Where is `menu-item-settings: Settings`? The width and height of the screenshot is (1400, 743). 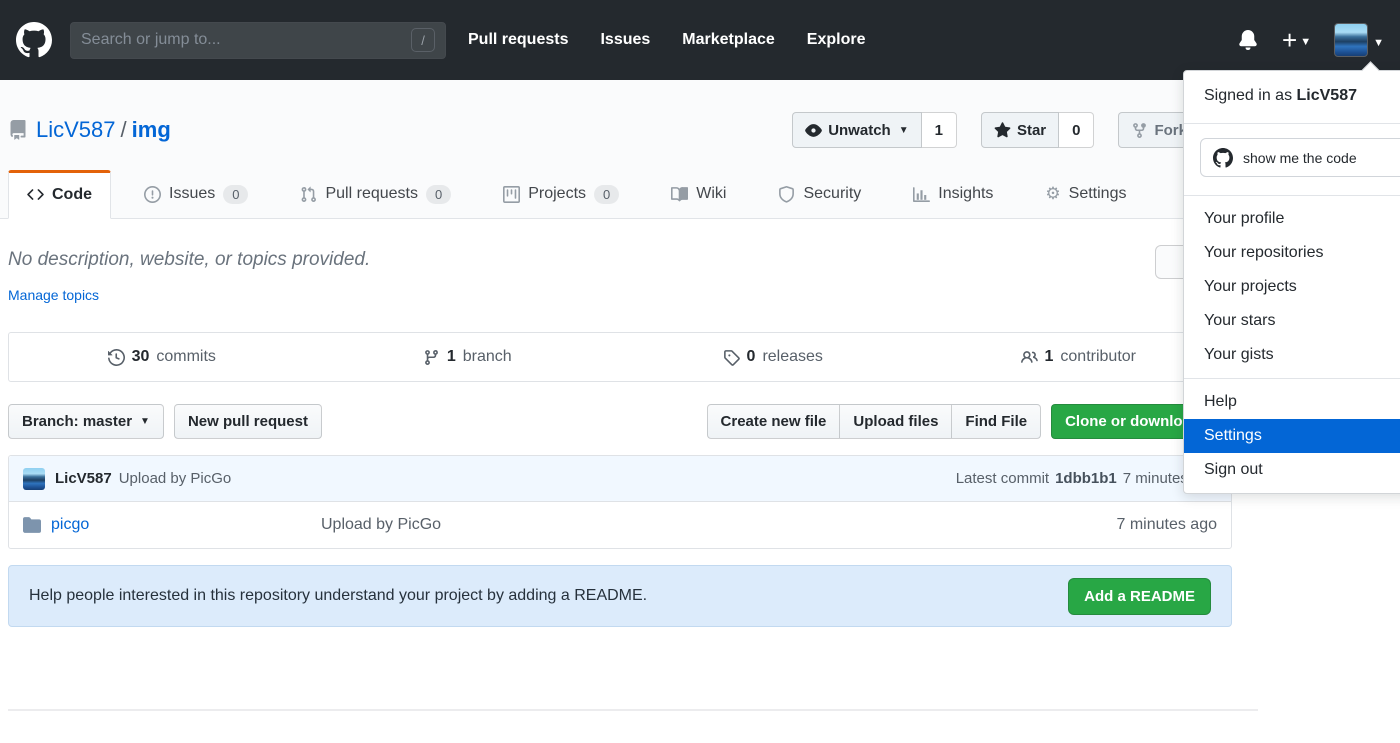 menu-item-settings: Settings is located at coordinates (1292, 436).